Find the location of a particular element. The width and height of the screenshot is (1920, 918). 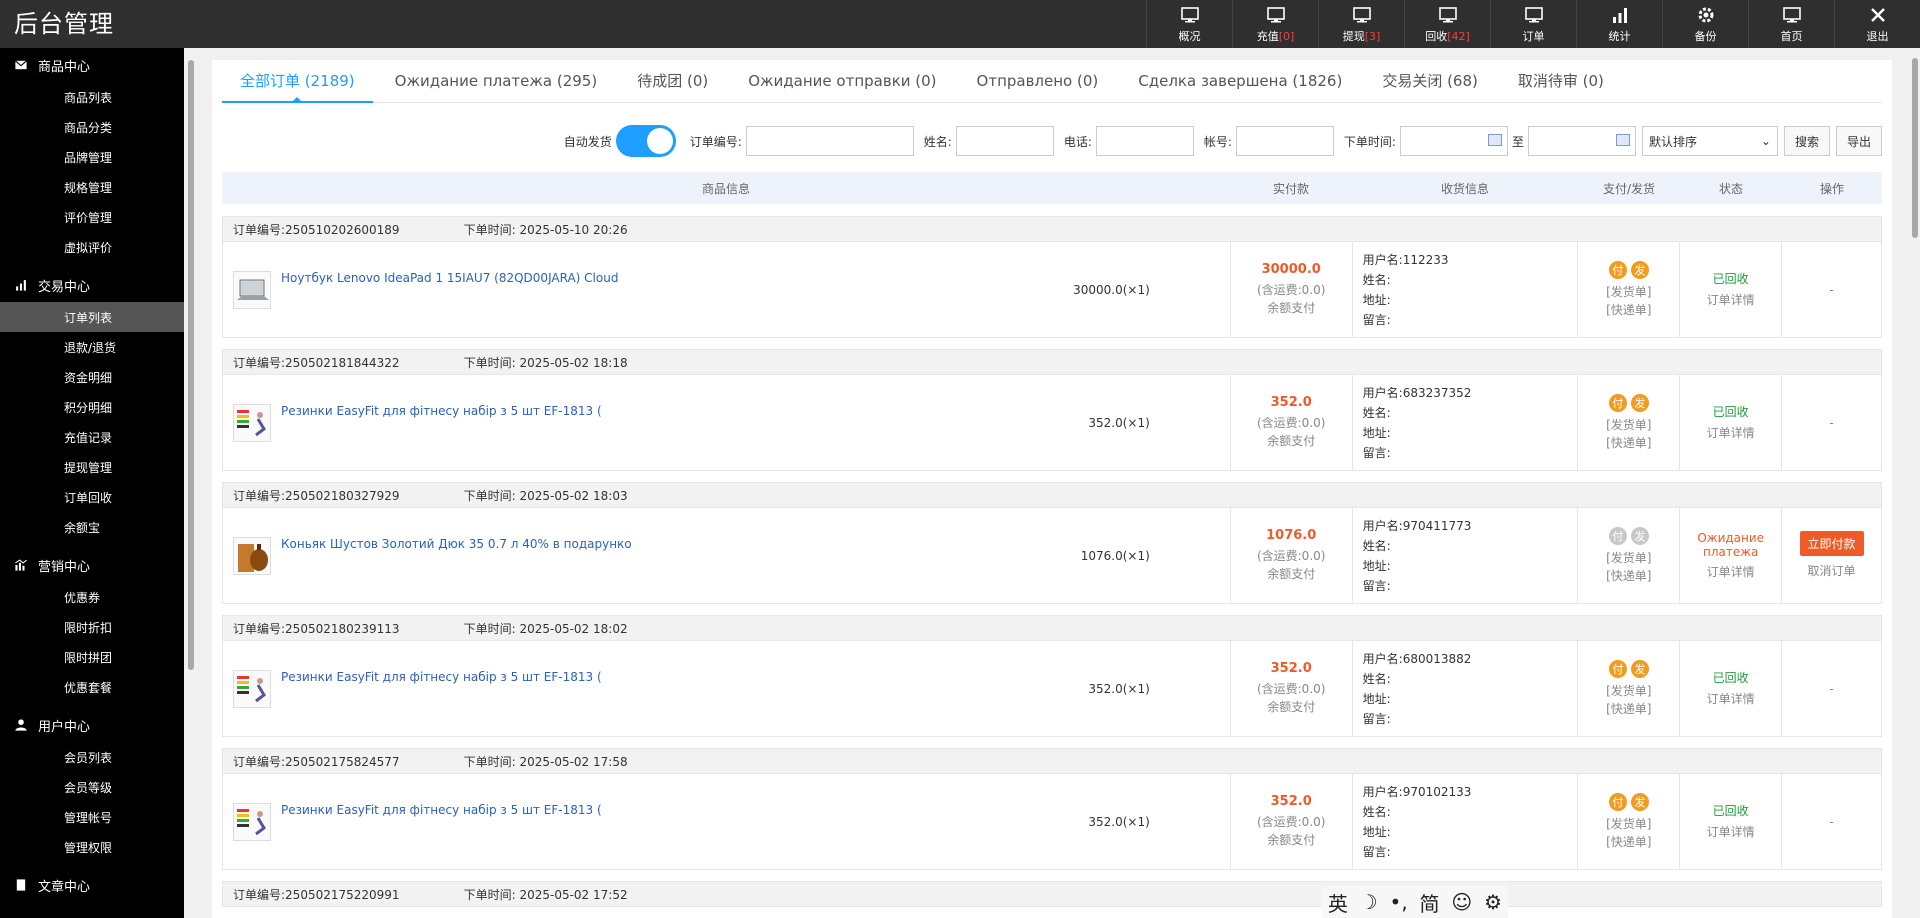

name-input is located at coordinates (1004, 141).